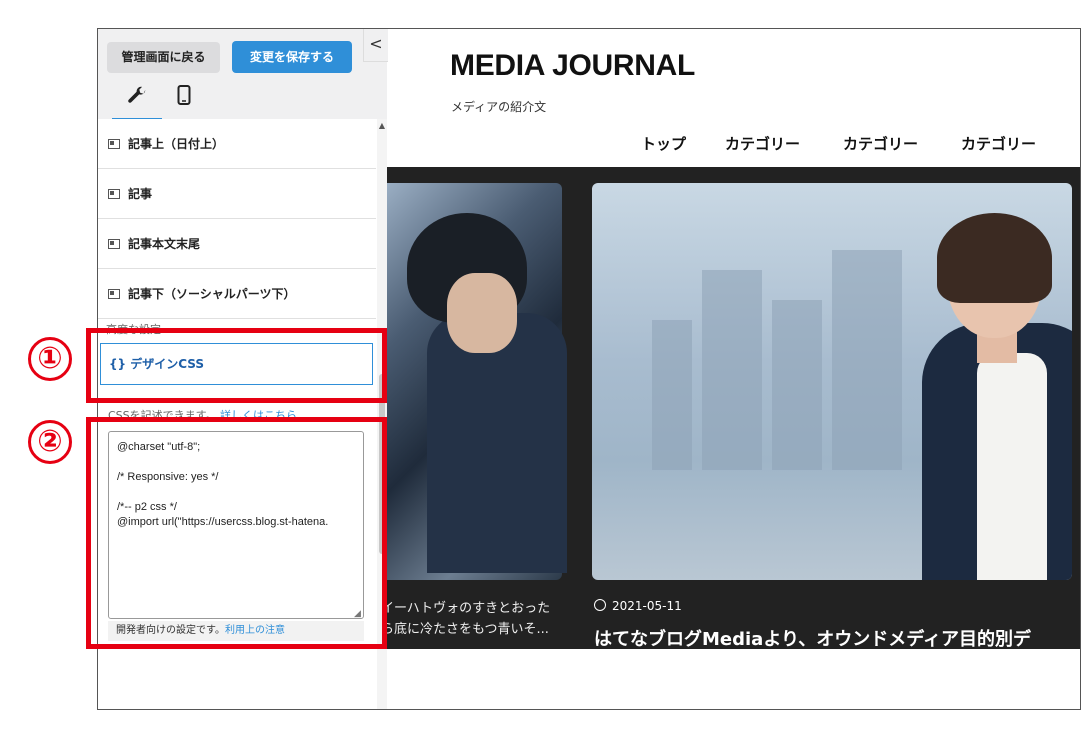 The width and height of the screenshot is (1084, 734). I want to click on nav-item-category-3: カテゴリー, so click(998, 143).